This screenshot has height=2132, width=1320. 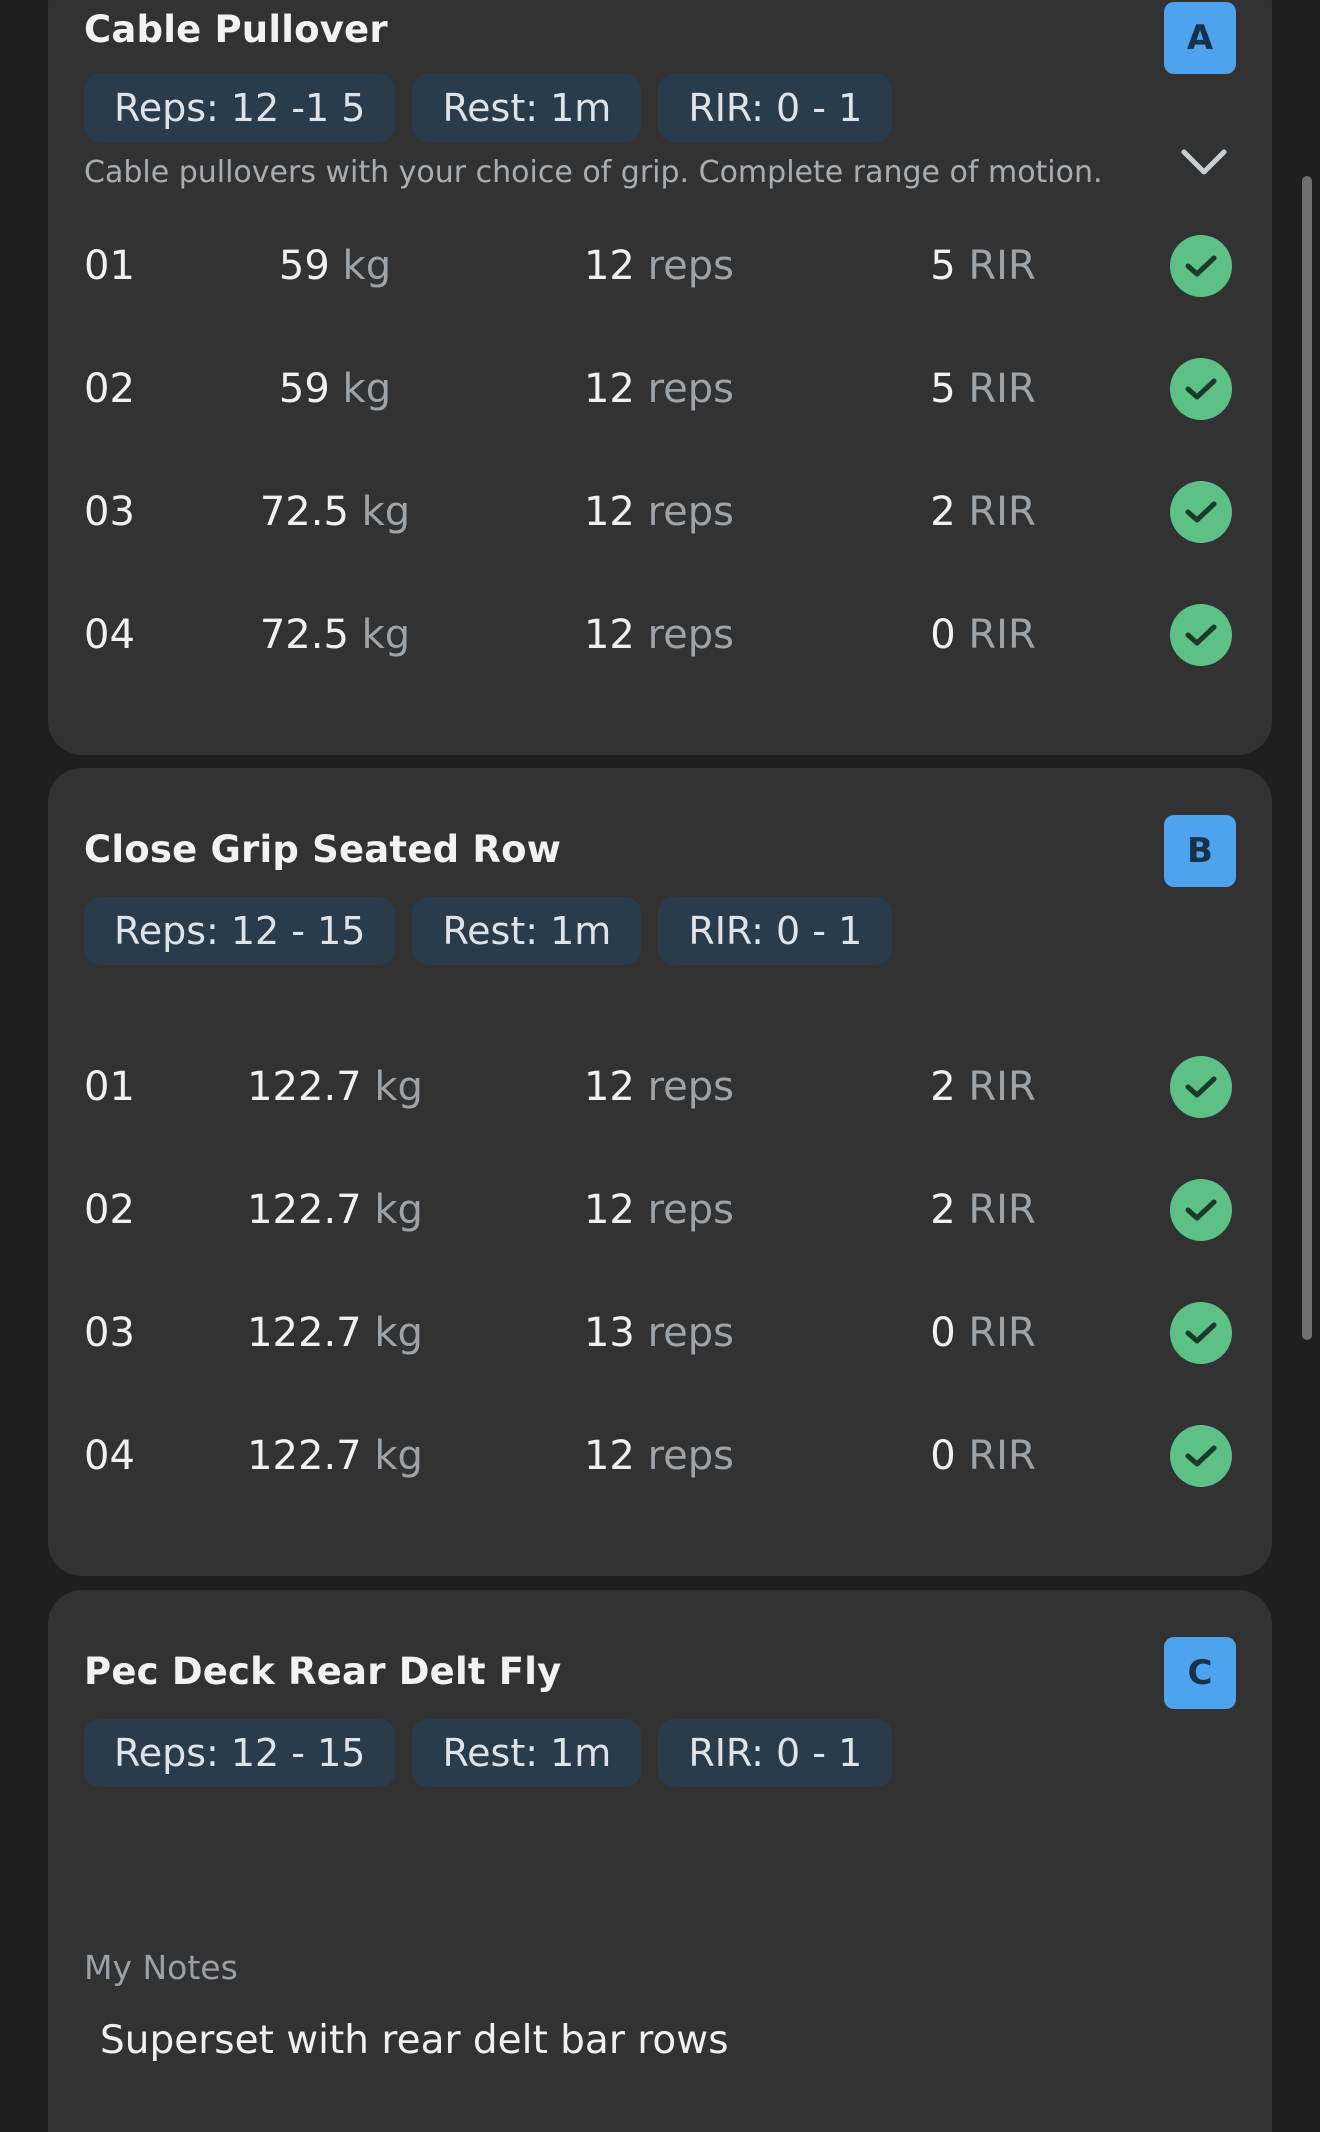 What do you see at coordinates (1200, 38) in the screenshot?
I see `exercise-letter-badge: A` at bounding box center [1200, 38].